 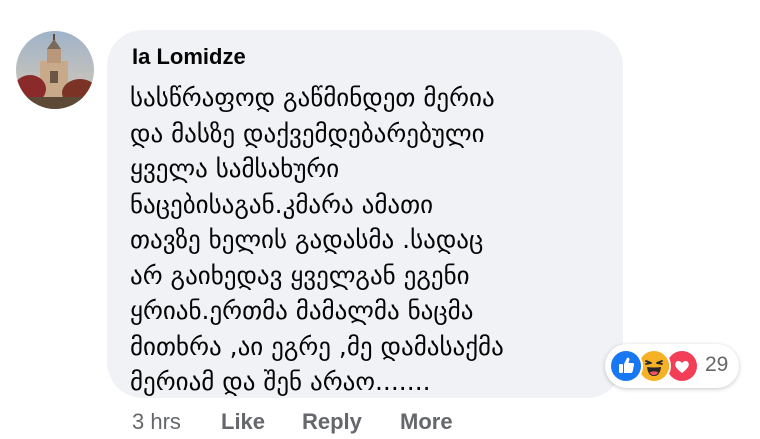 What do you see at coordinates (189, 57) in the screenshot?
I see `comment-author-name: Ia Lomidze` at bounding box center [189, 57].